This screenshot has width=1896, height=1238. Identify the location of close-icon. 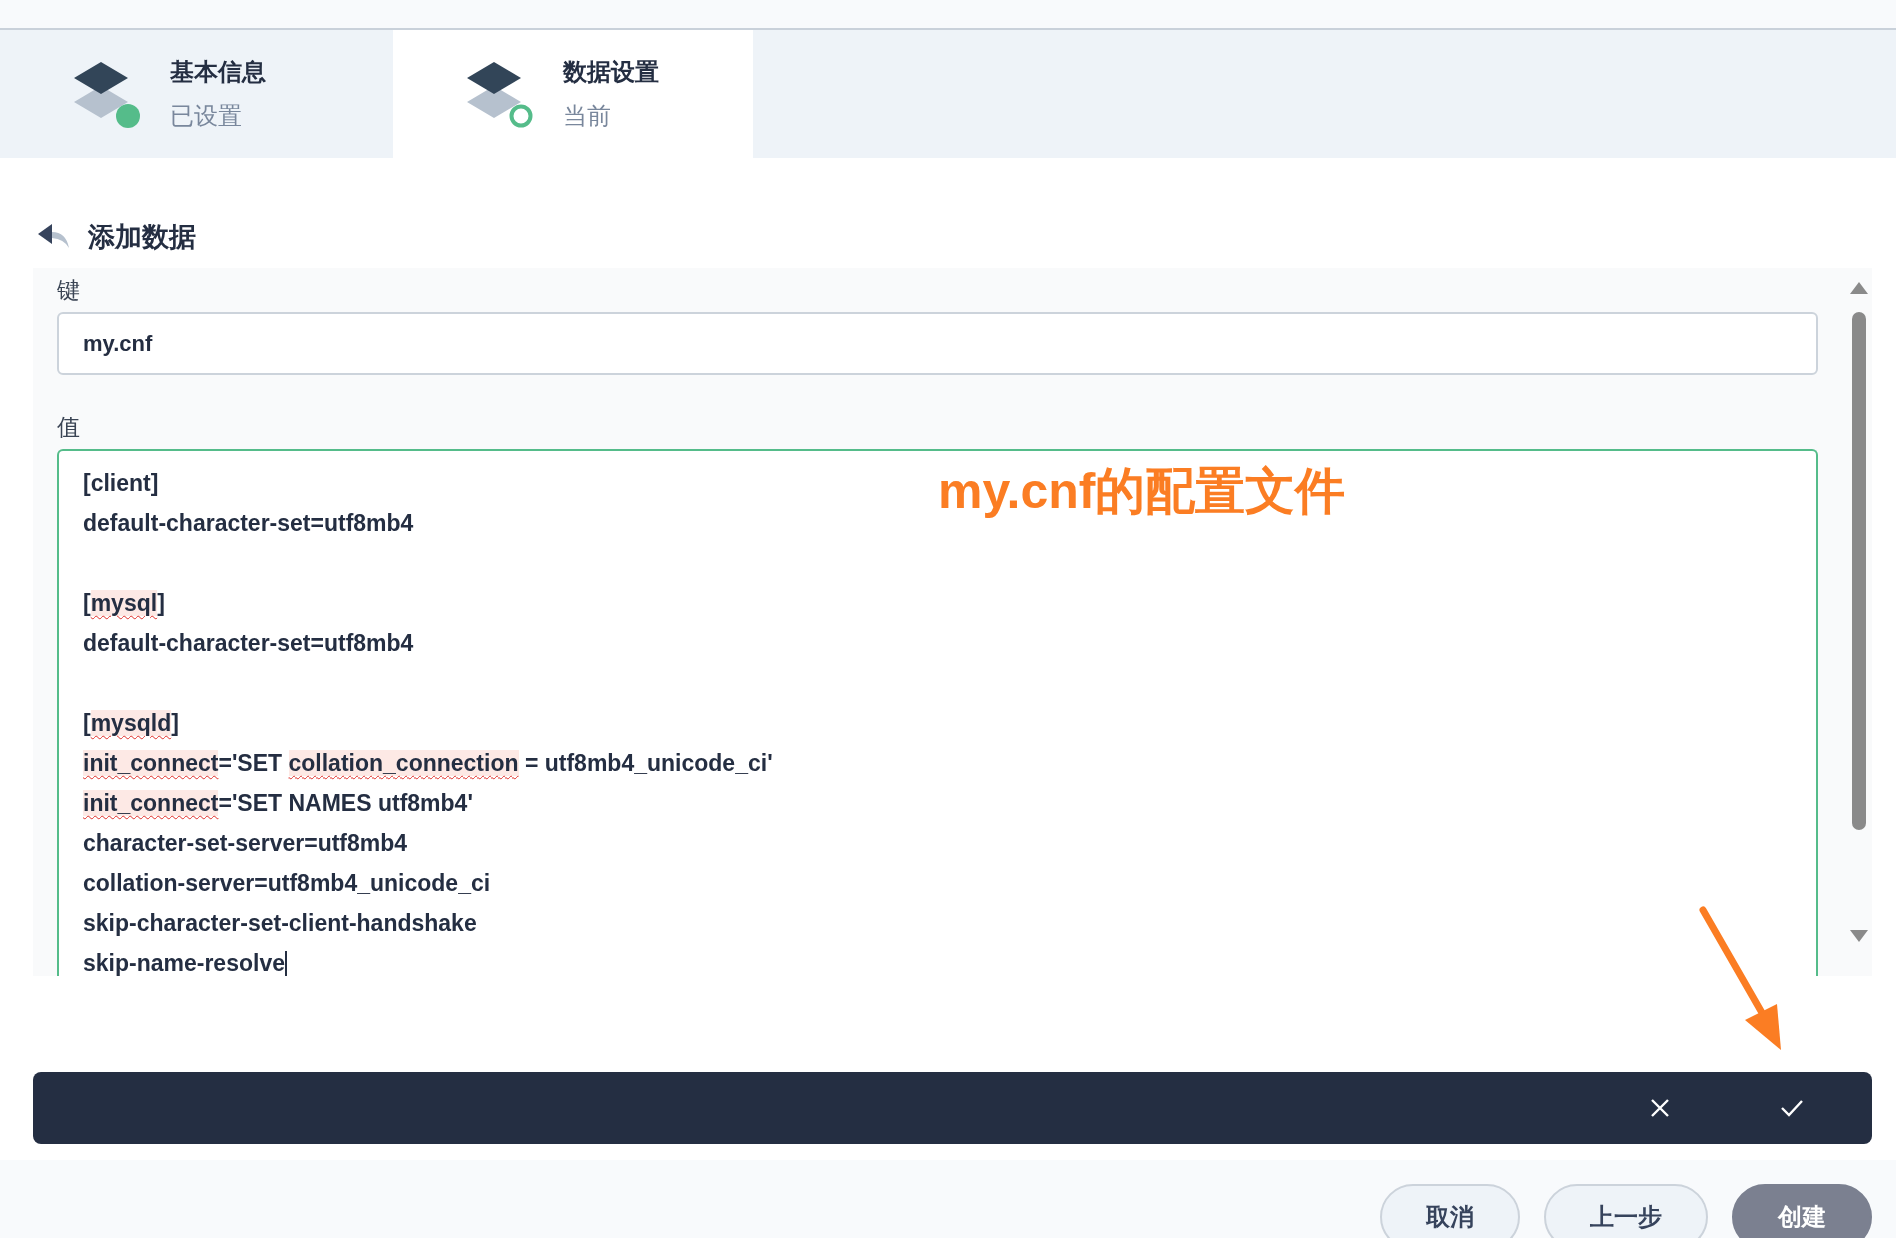
(1660, 1108).